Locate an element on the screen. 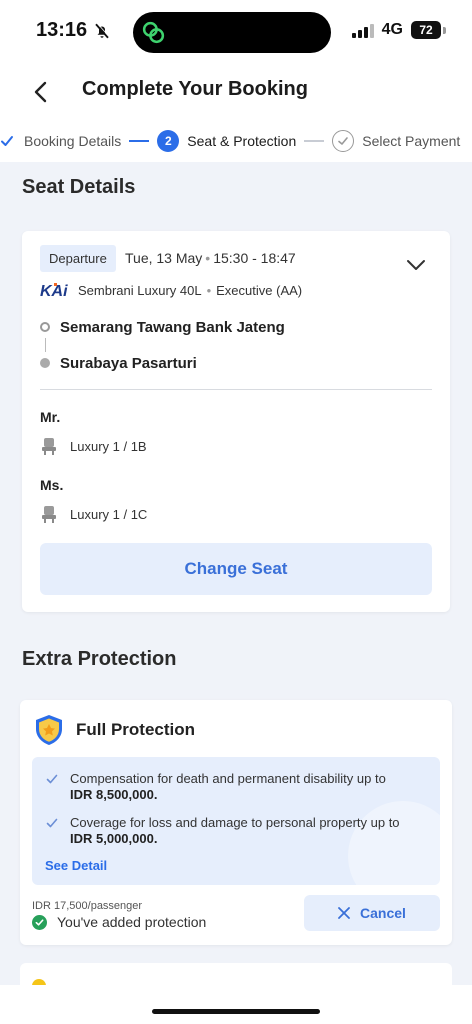 The width and height of the screenshot is (472, 1024). see-detail-link: See Detail is located at coordinates (76, 865).